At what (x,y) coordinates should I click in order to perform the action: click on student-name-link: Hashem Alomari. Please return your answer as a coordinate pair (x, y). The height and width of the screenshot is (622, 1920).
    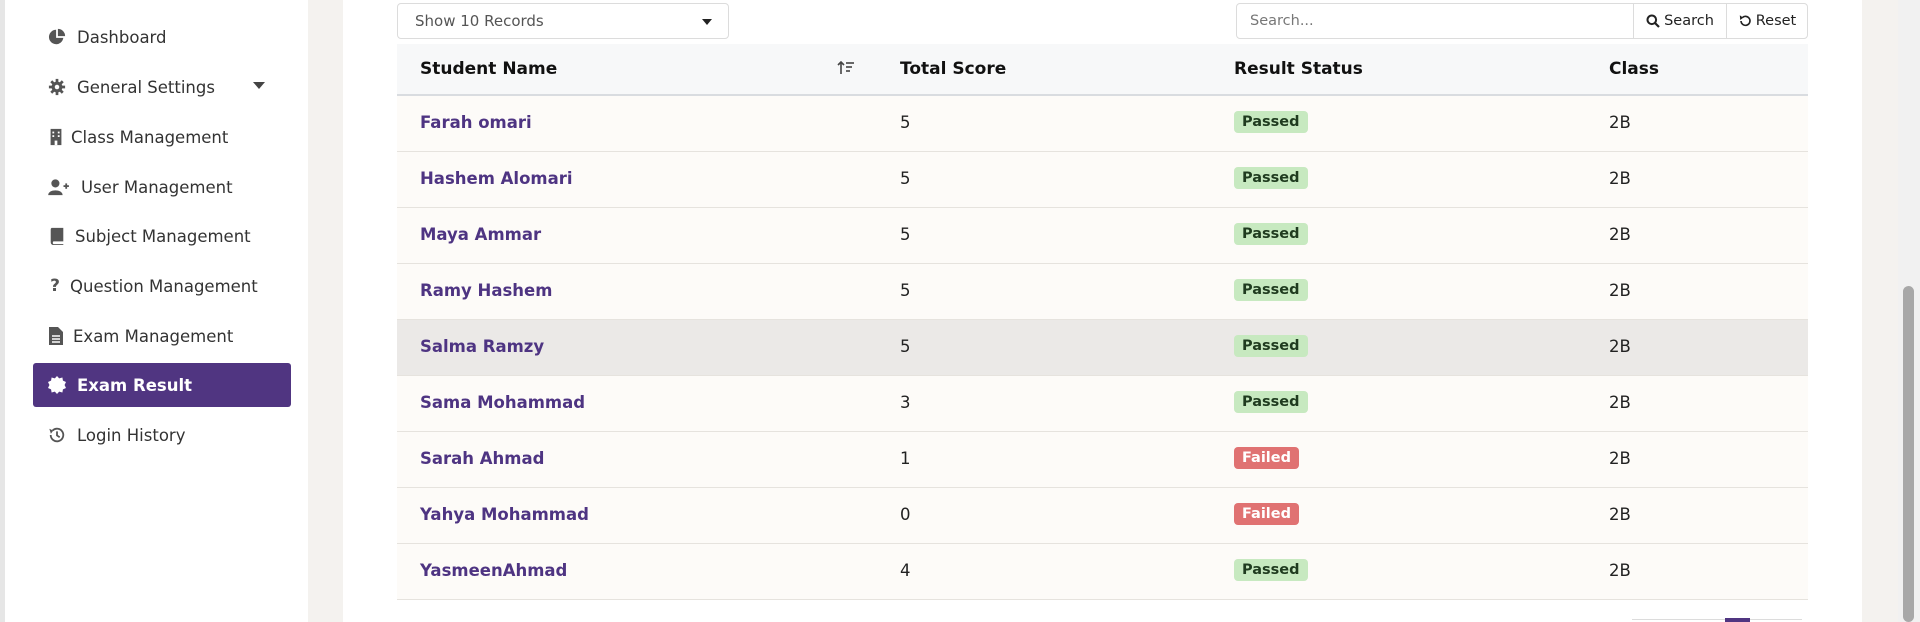
    Looking at the image, I should click on (496, 178).